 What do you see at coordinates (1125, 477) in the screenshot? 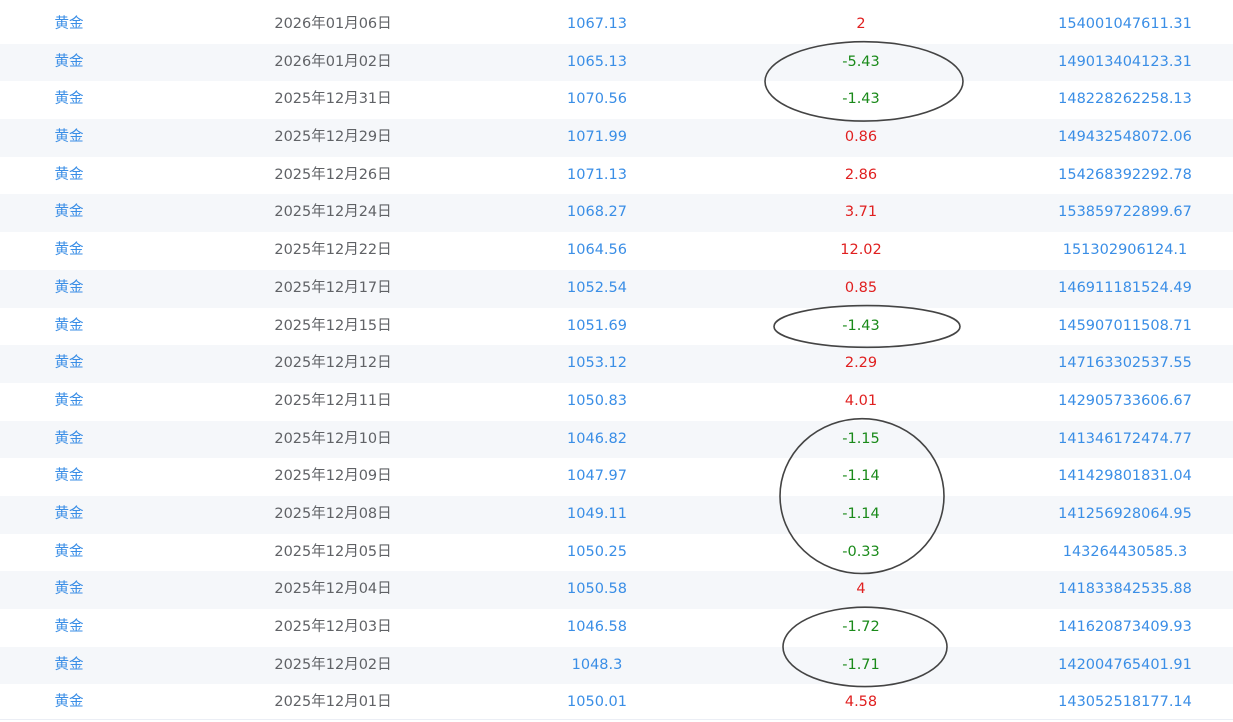
I see `cell-amount: 141429801831.04` at bounding box center [1125, 477].